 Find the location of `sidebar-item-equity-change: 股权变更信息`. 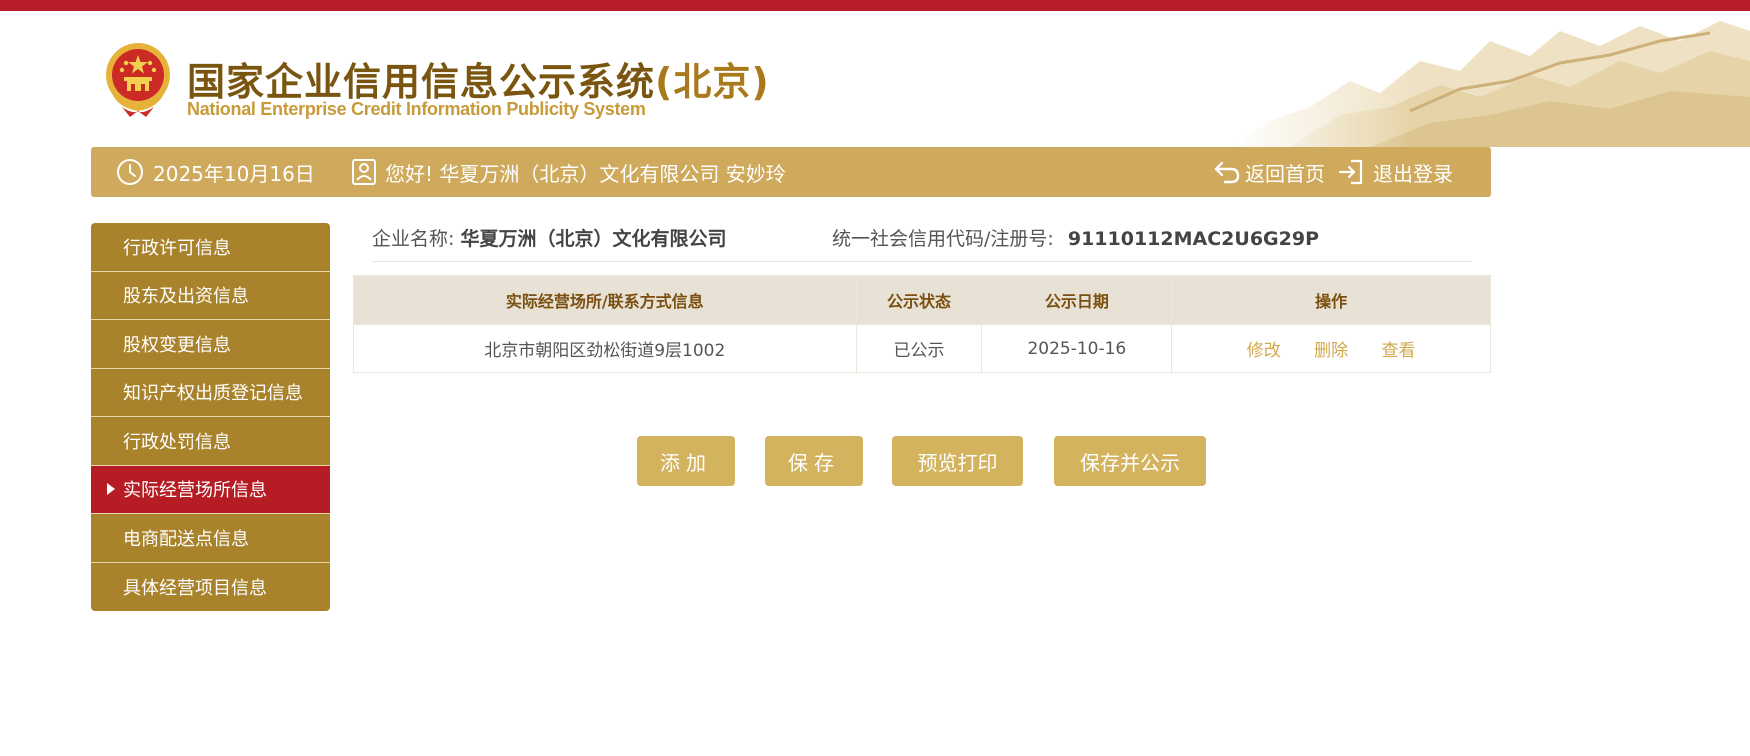

sidebar-item-equity-change: 股权变更信息 is located at coordinates (210, 344).